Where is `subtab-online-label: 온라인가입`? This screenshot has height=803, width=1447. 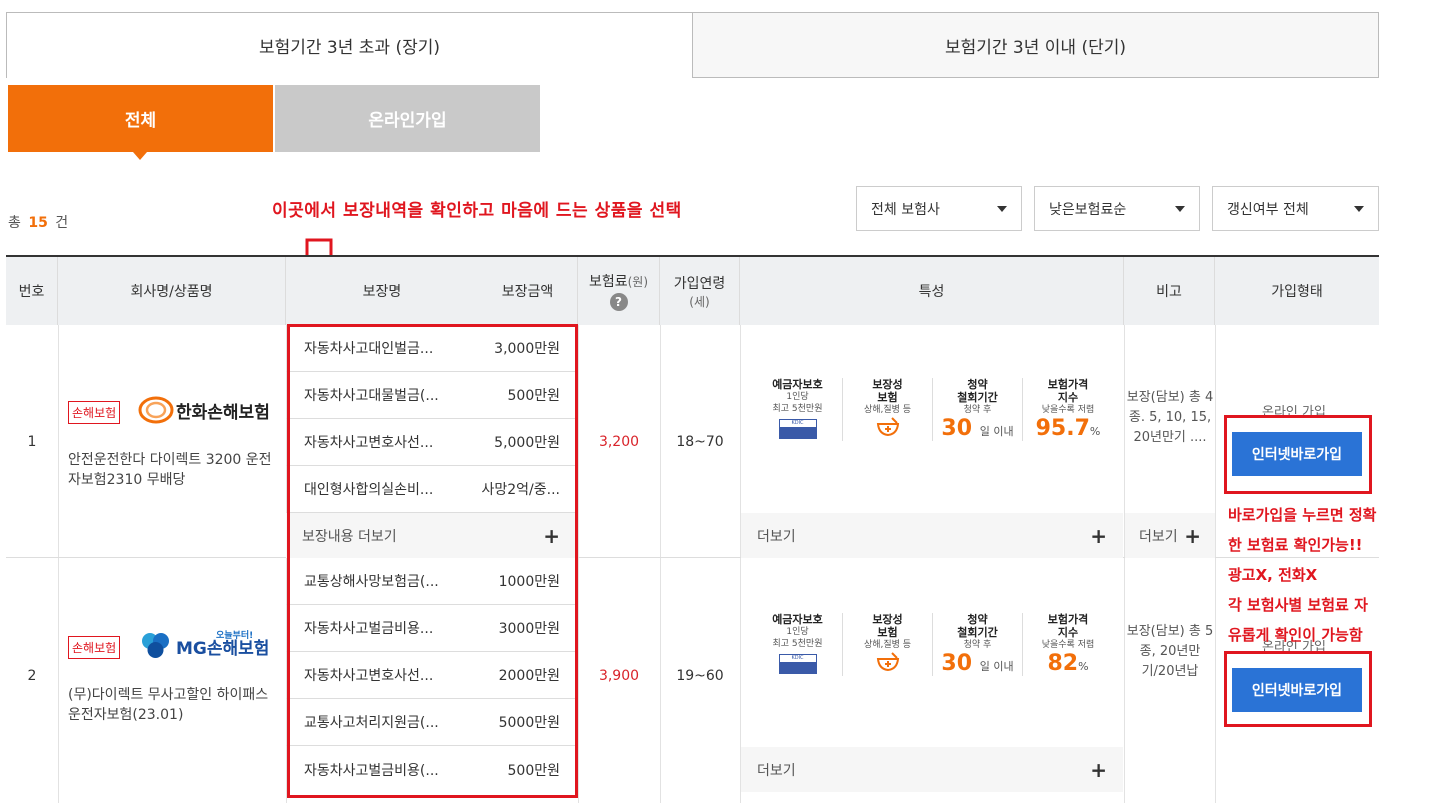 subtab-online-label: 온라인가입 is located at coordinates (407, 121).